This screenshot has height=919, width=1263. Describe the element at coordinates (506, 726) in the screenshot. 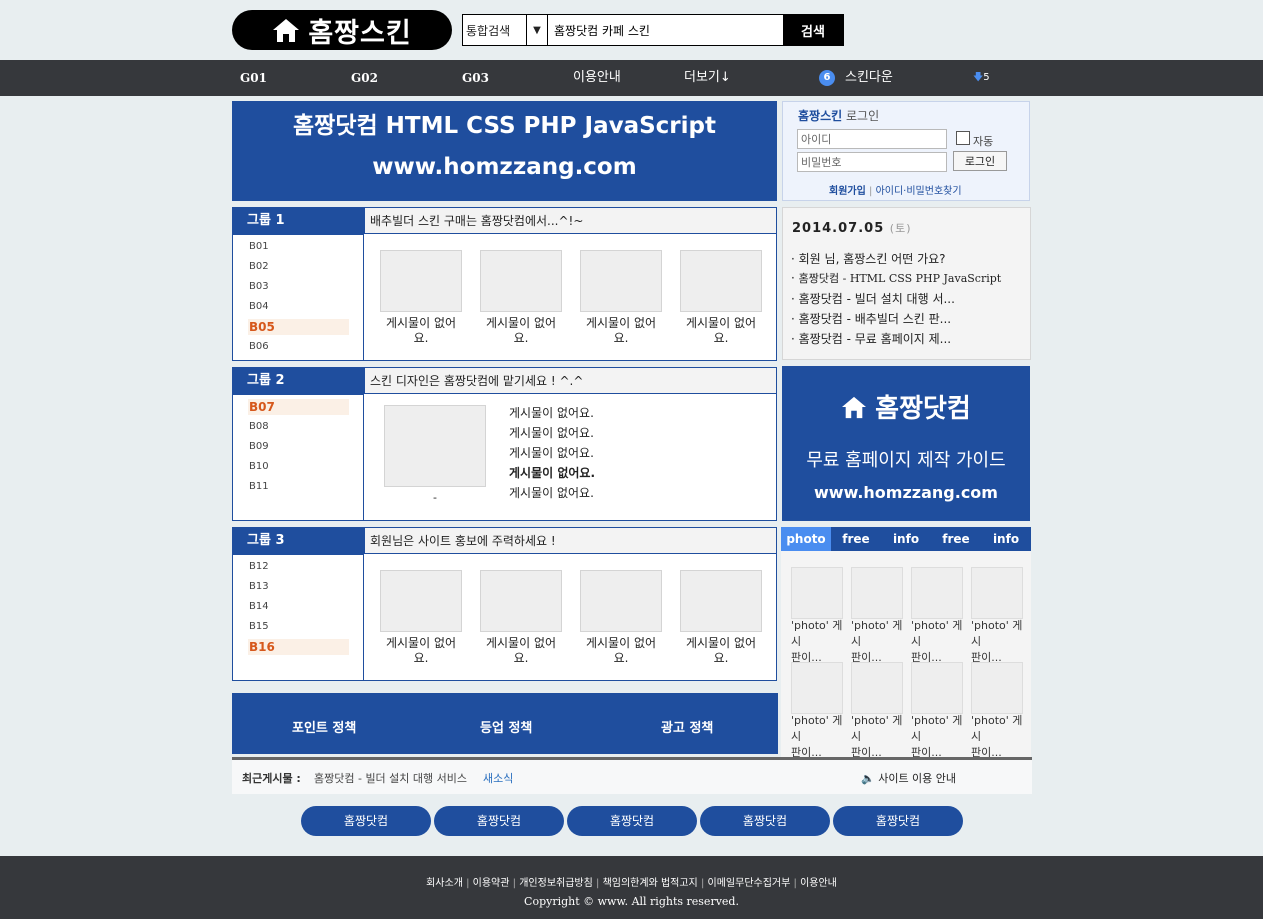

I see `level-policy-link: 등업 정책` at that location.